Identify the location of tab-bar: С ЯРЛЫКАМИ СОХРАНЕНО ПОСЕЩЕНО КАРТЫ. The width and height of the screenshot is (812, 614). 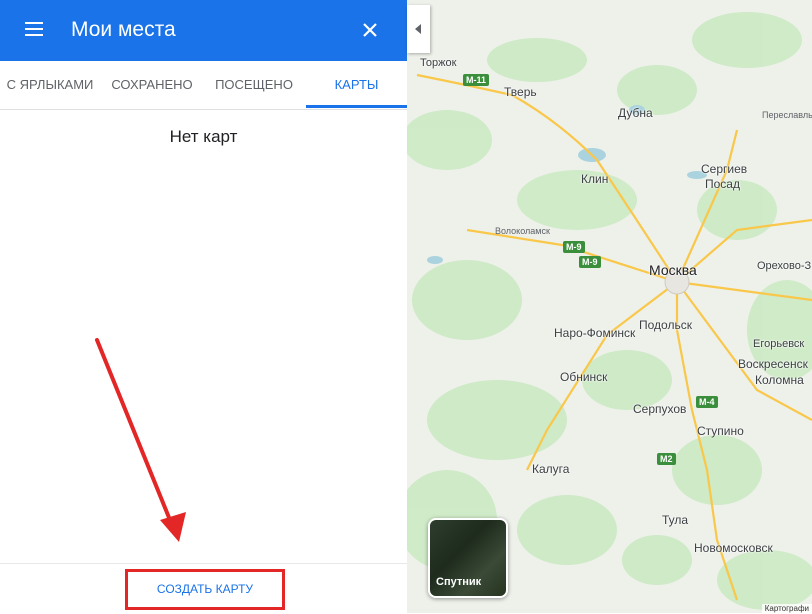
(203, 85).